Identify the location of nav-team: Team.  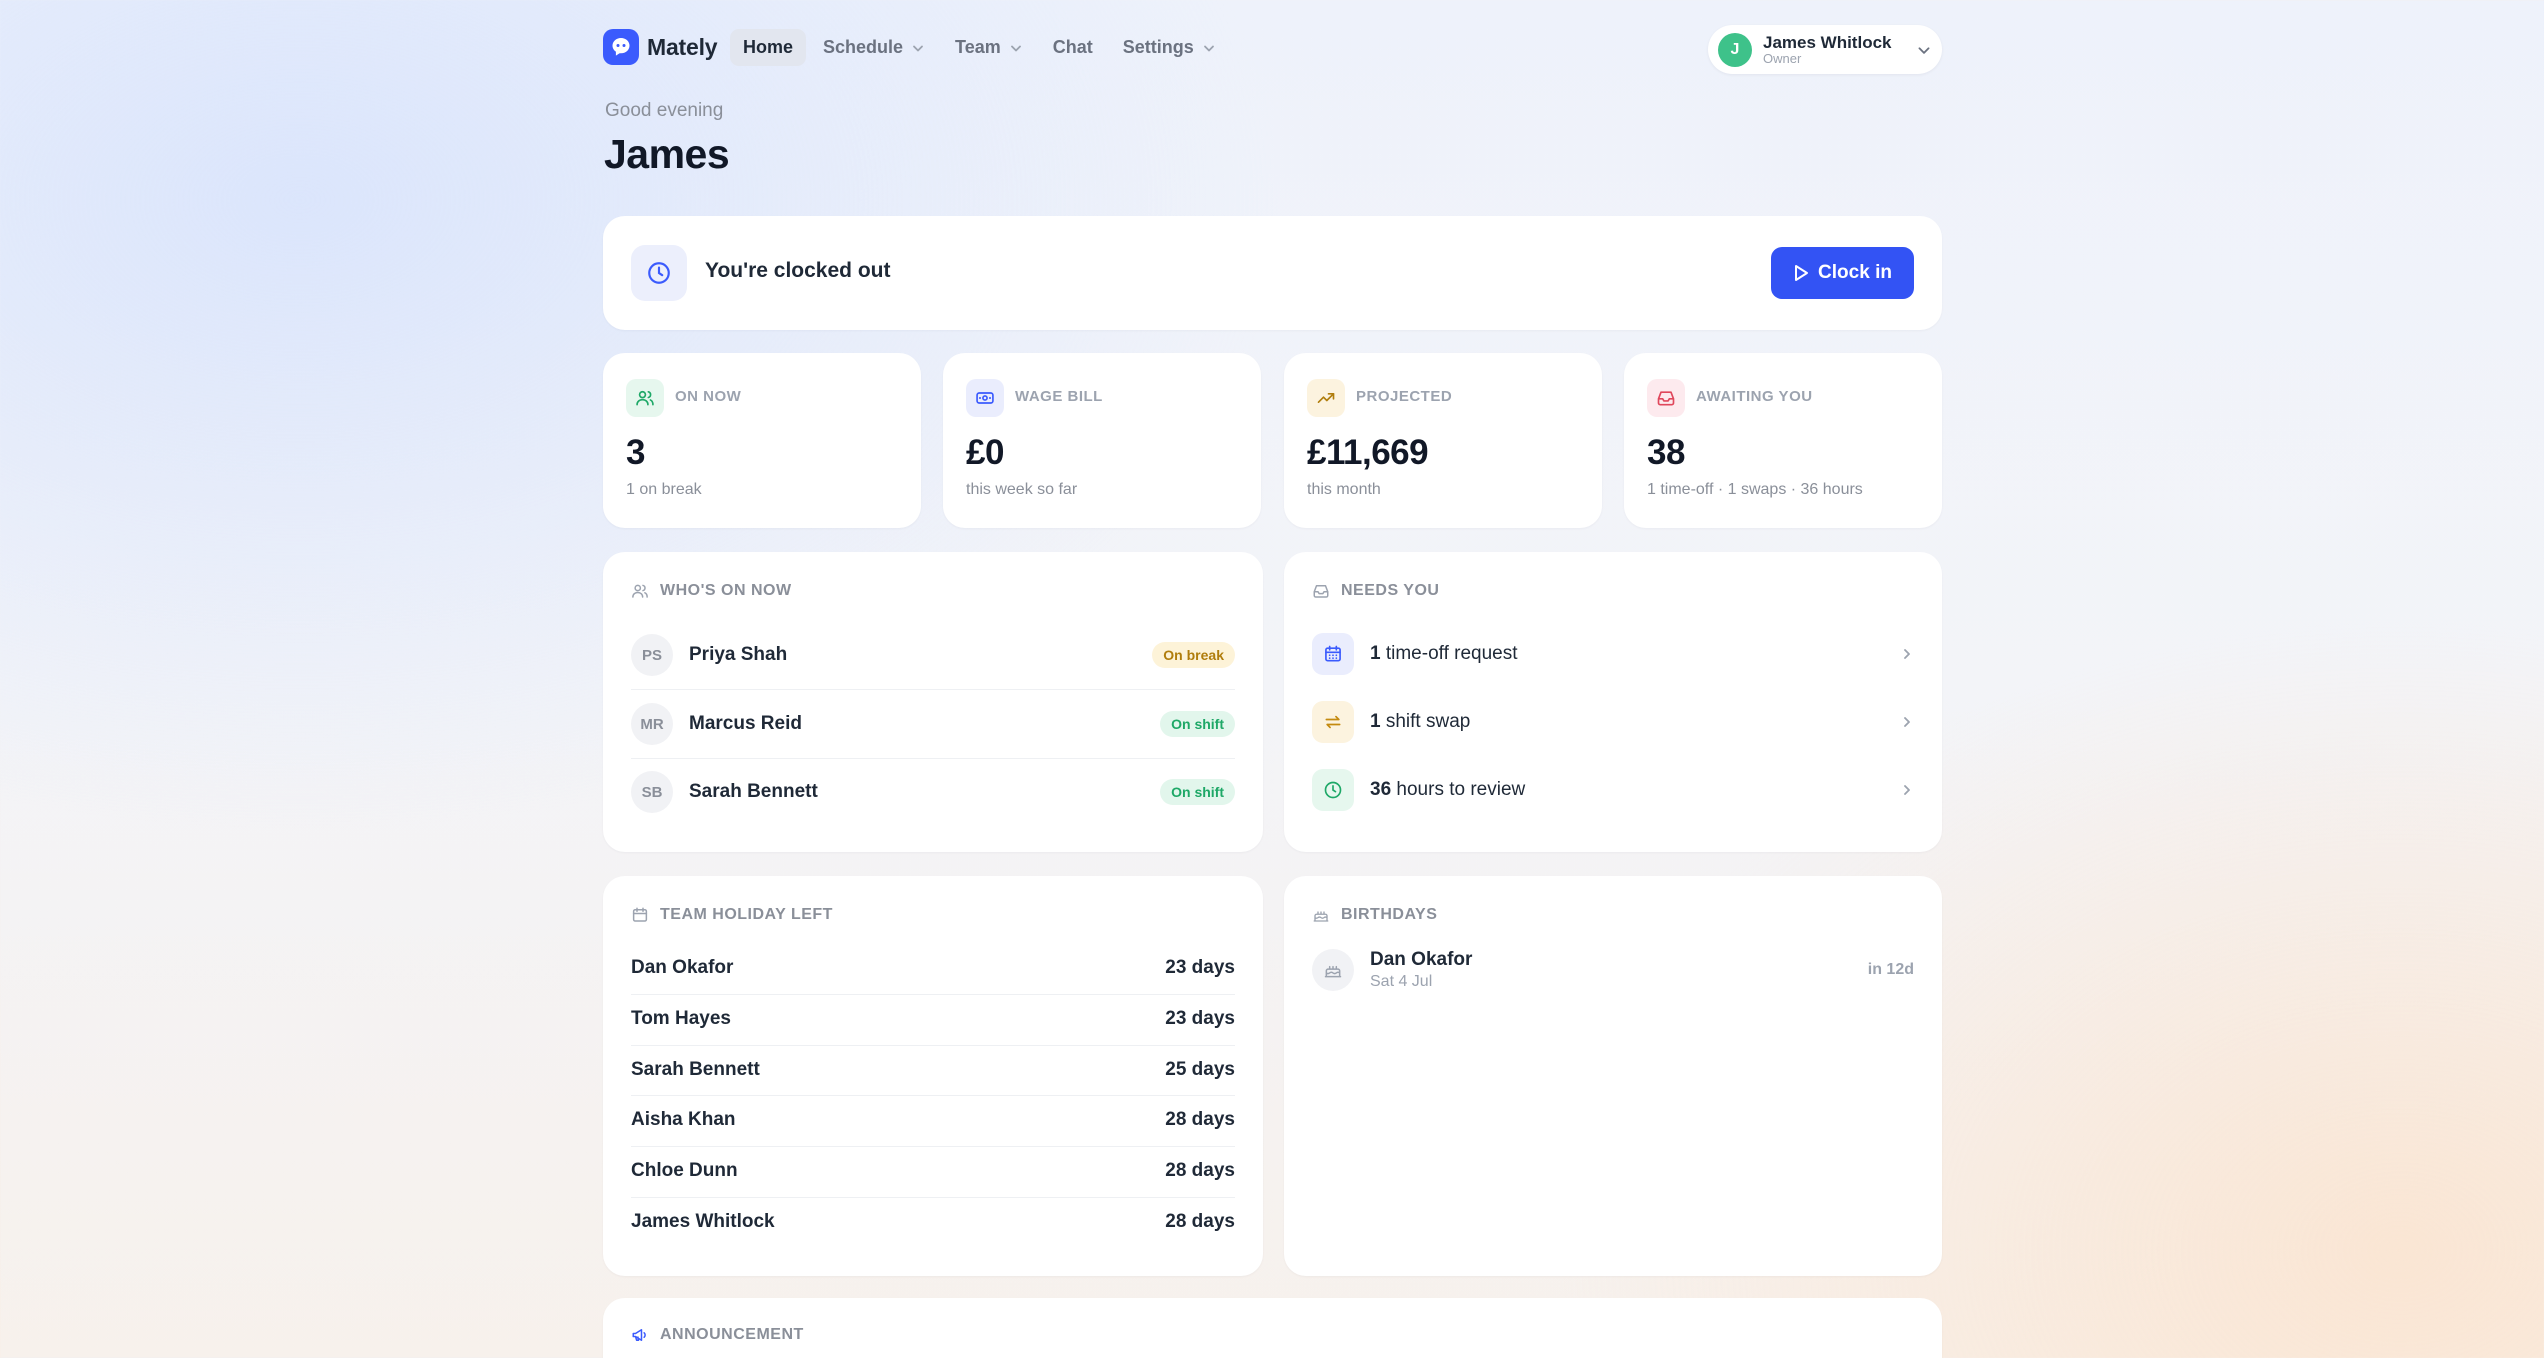
(989, 47).